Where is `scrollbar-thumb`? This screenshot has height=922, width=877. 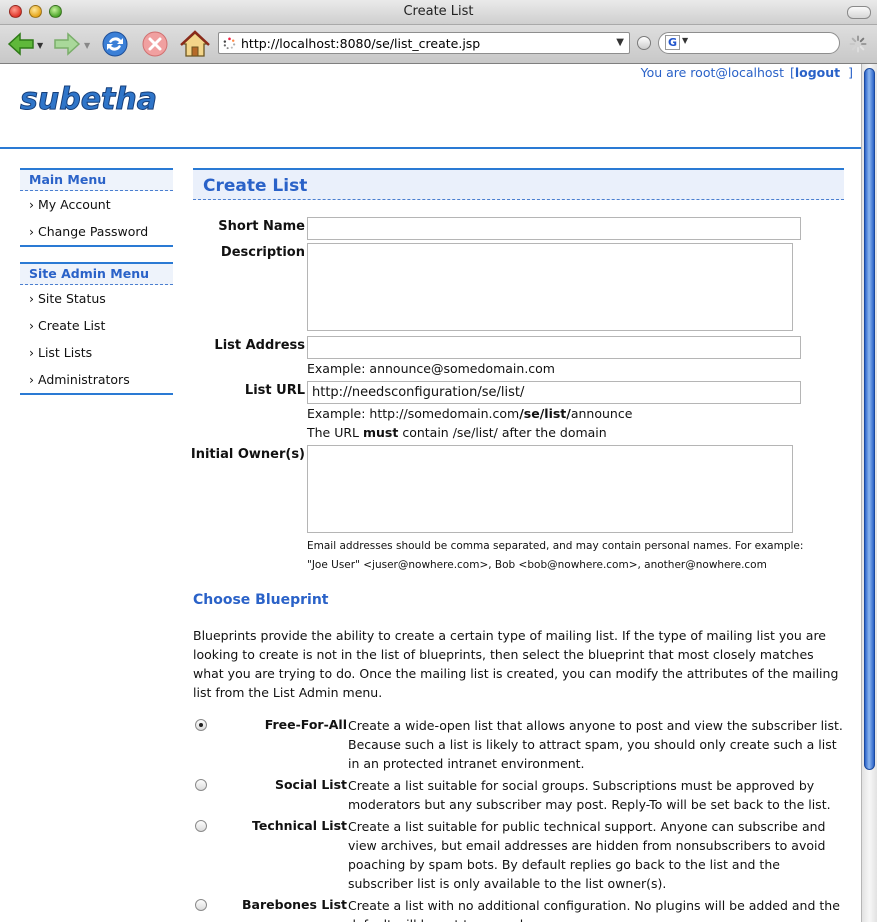 scrollbar-thumb is located at coordinates (869, 419).